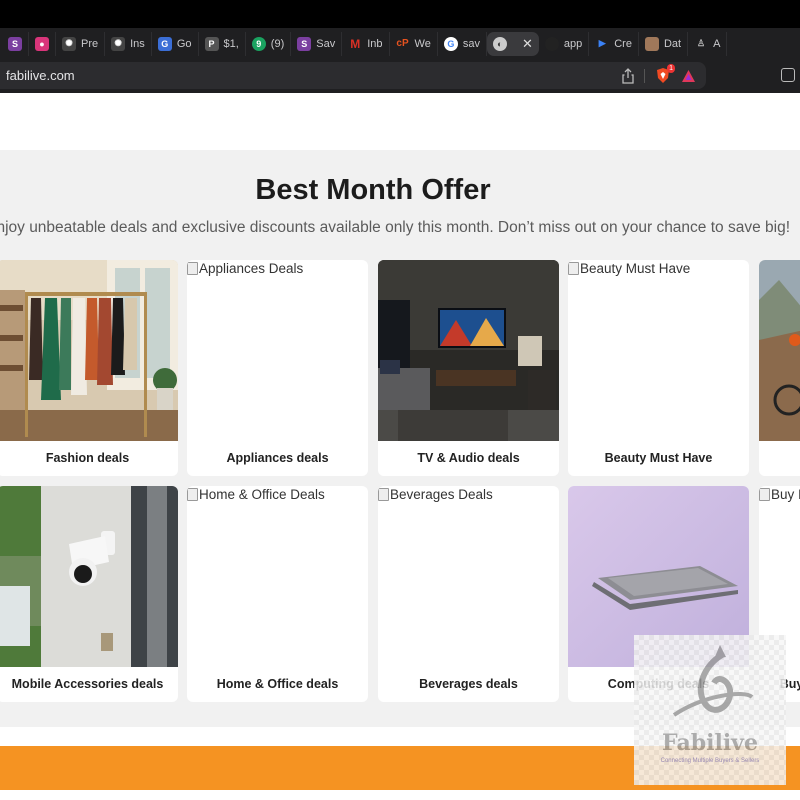 The width and height of the screenshot is (800, 800). What do you see at coordinates (710, 761) in the screenshot?
I see `watermark-tagline: Connecting Multiple Buyers & Sellers` at bounding box center [710, 761].